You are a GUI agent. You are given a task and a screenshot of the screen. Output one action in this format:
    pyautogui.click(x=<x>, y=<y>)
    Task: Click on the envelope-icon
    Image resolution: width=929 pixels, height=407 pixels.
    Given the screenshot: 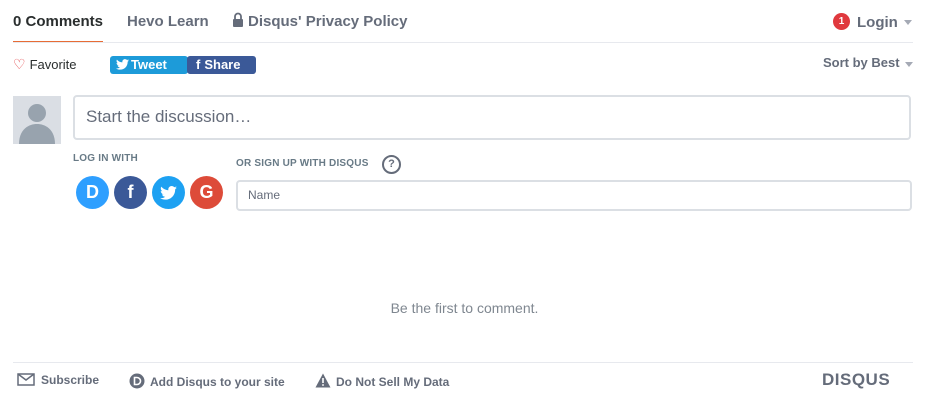 What is the action you would take?
    pyautogui.click(x=26, y=379)
    